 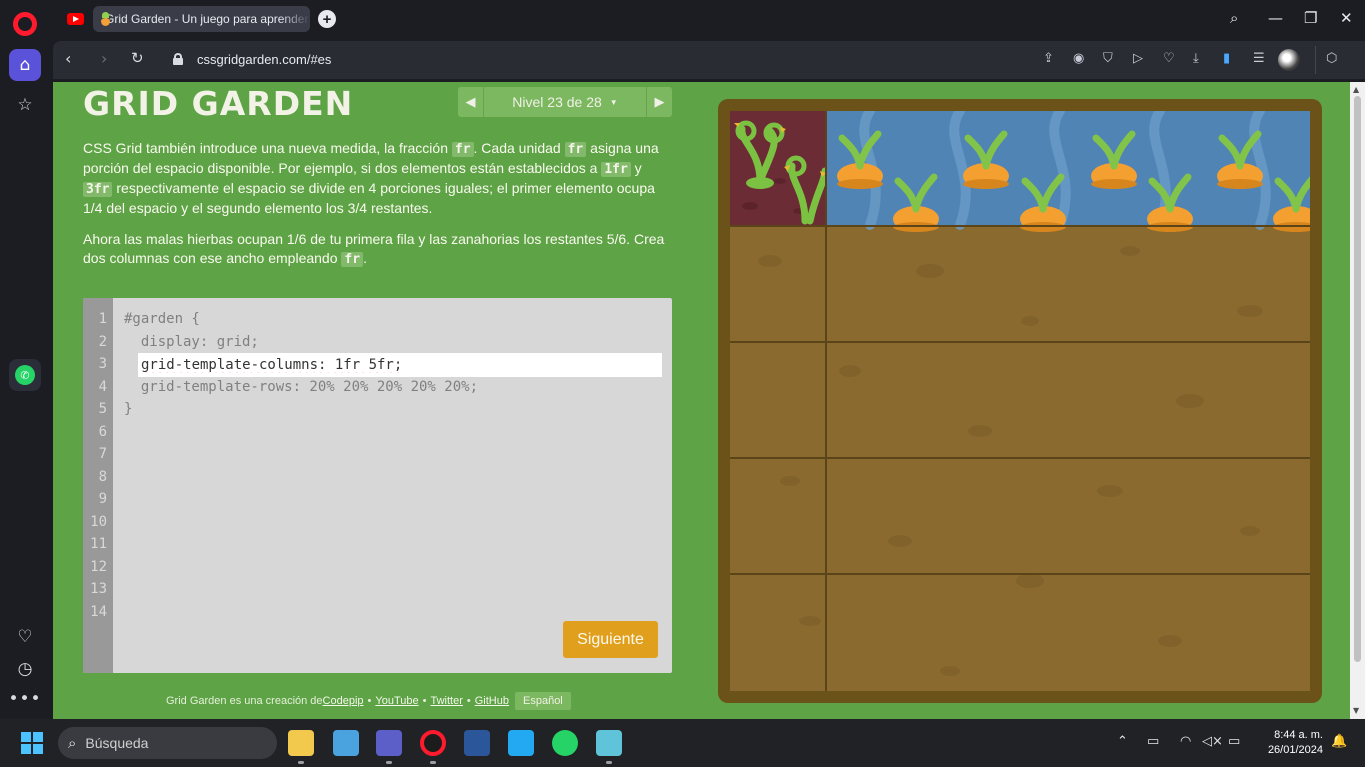 I want to click on chevron-down-icon: ▼, so click(x=613, y=102).